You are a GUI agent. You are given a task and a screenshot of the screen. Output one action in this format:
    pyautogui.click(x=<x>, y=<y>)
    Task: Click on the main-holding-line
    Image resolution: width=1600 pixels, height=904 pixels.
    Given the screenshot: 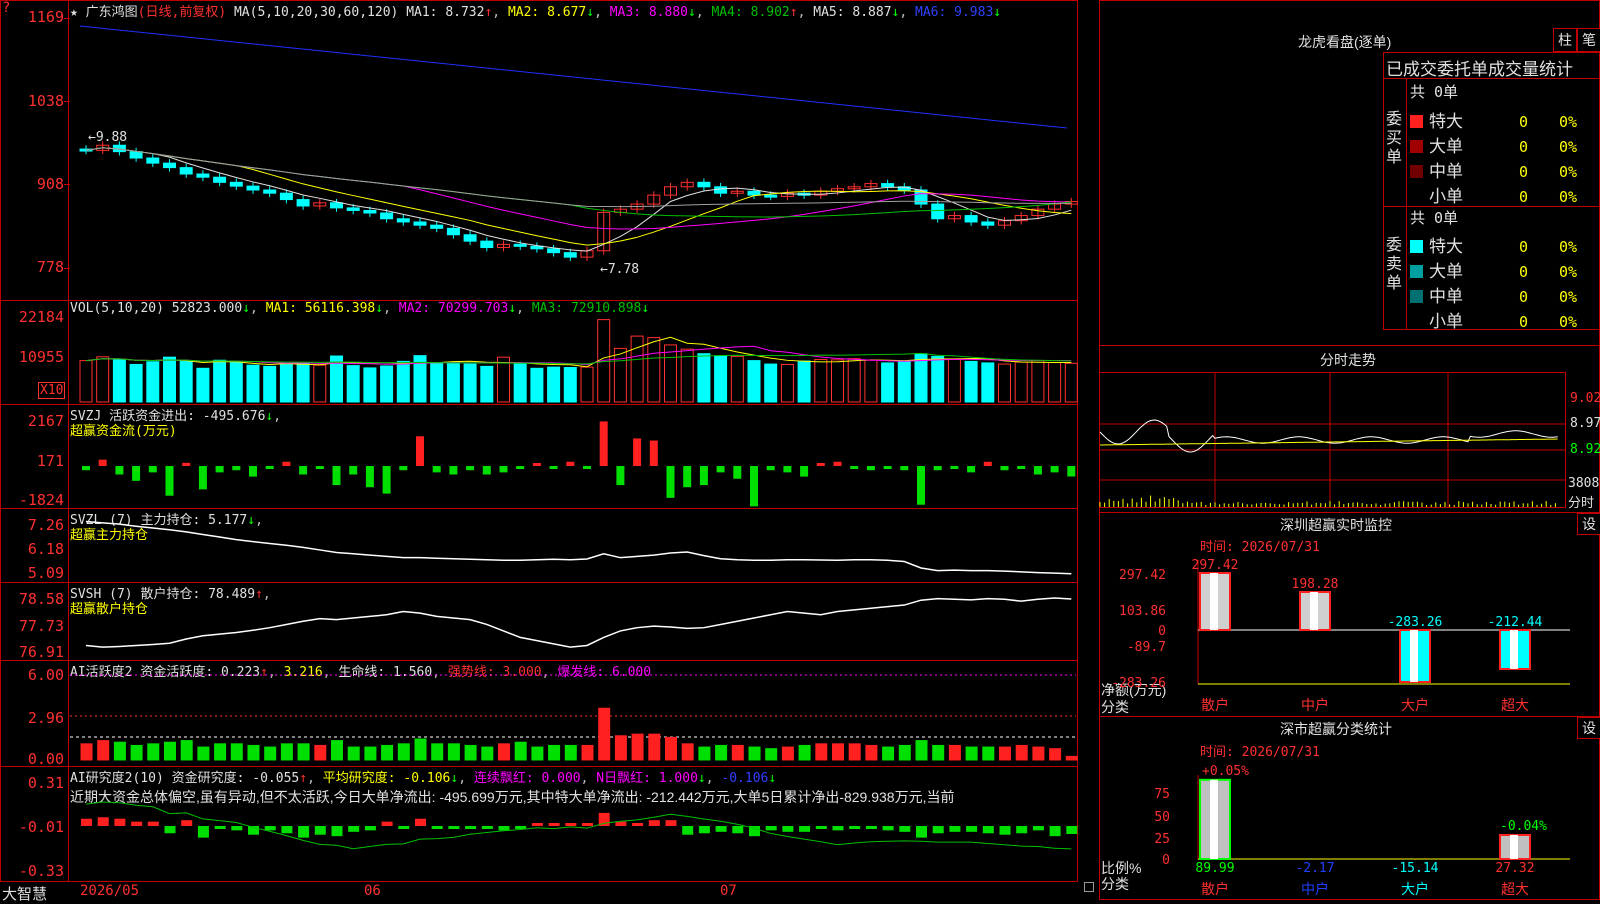 What is the action you would take?
    pyautogui.click(x=578, y=548)
    